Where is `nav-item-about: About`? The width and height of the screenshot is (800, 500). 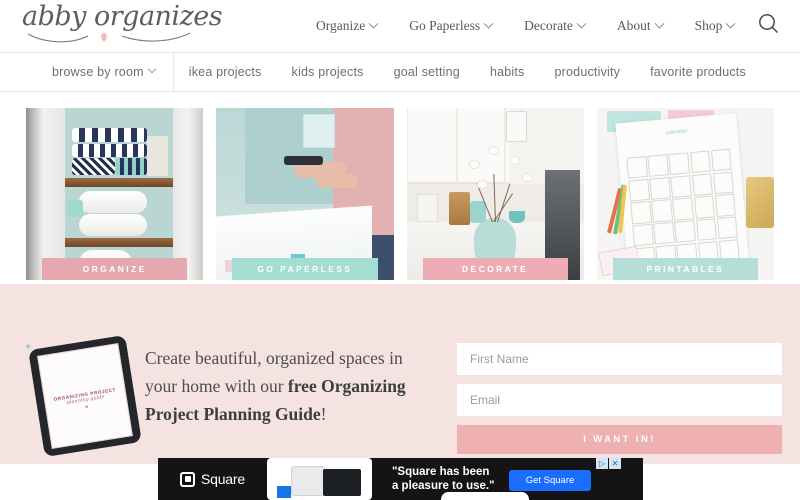 nav-item-about: About is located at coordinates (640, 26).